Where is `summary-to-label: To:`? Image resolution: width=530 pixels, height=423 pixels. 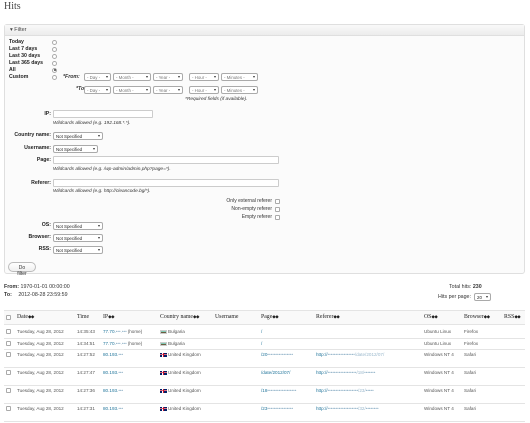 summary-to-label: To: is located at coordinates (8, 295).